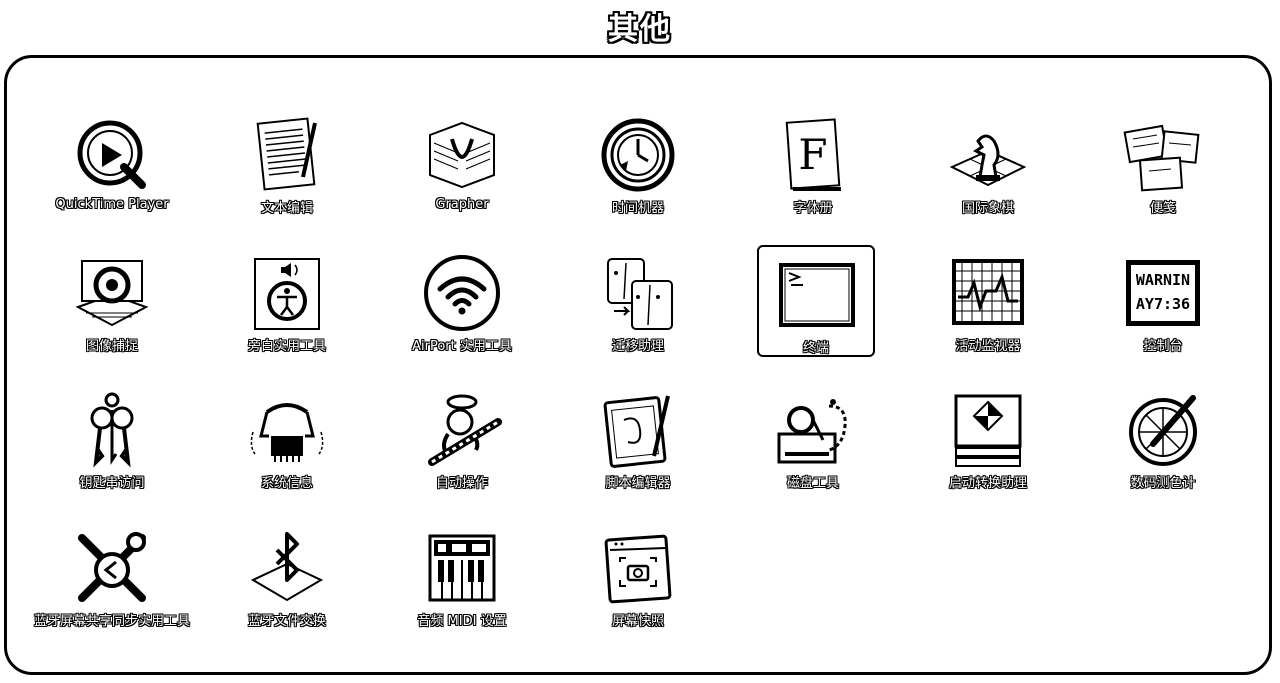 This screenshot has height=683, width=1280. Describe the element at coordinates (1163, 293) in the screenshot. I see `console-icon: WARNIN AY7:36` at that location.